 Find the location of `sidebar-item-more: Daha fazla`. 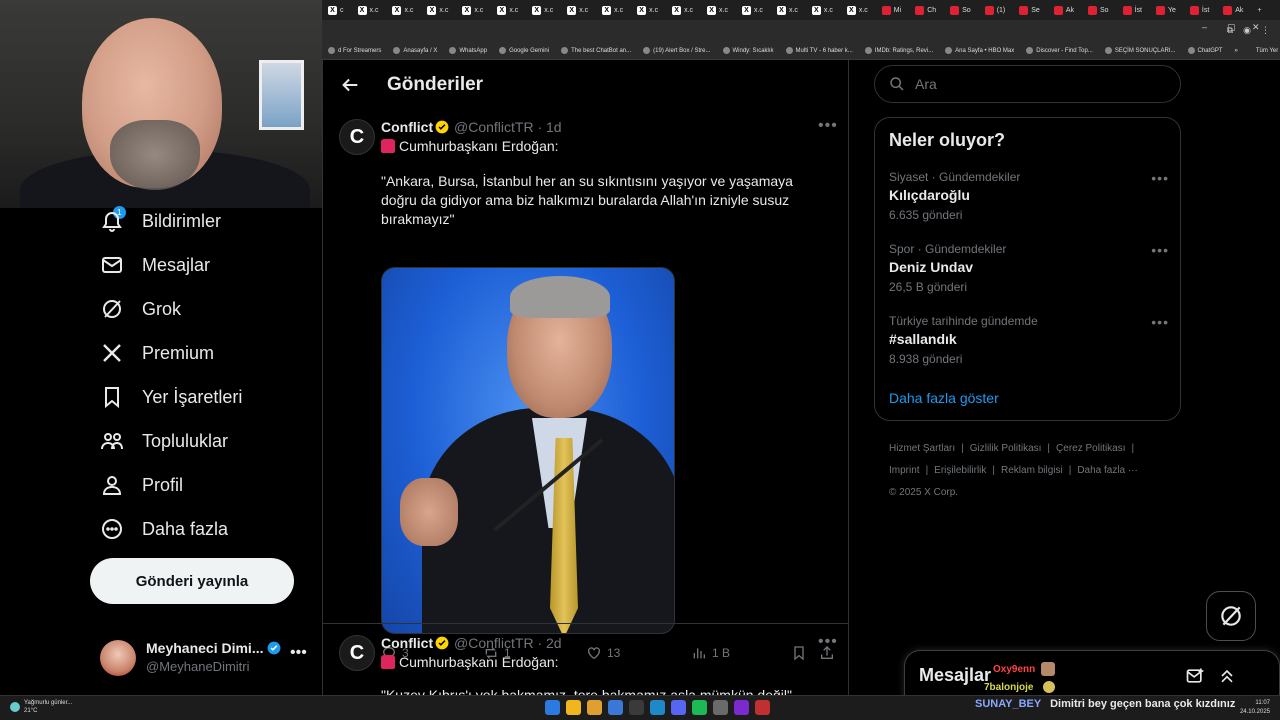

sidebar-item-more: Daha fazla is located at coordinates (164, 529).